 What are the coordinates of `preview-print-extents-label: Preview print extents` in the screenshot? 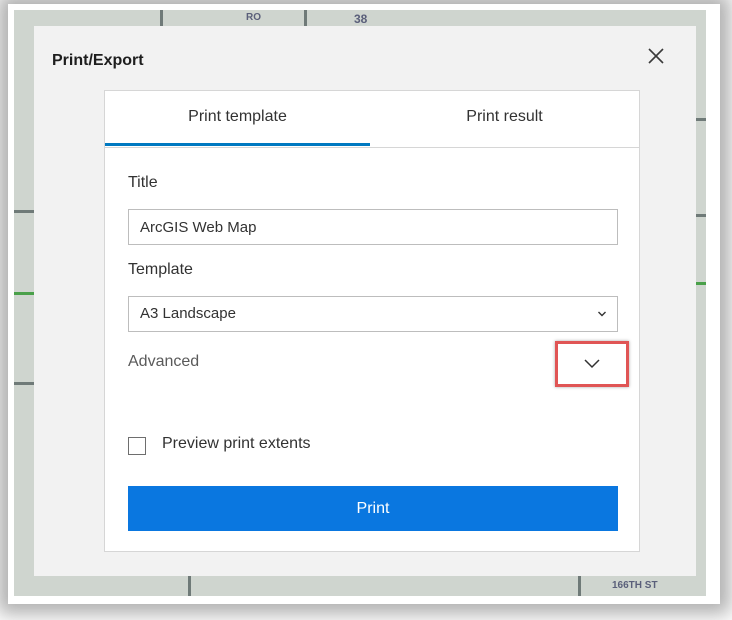 It's located at (236, 443).